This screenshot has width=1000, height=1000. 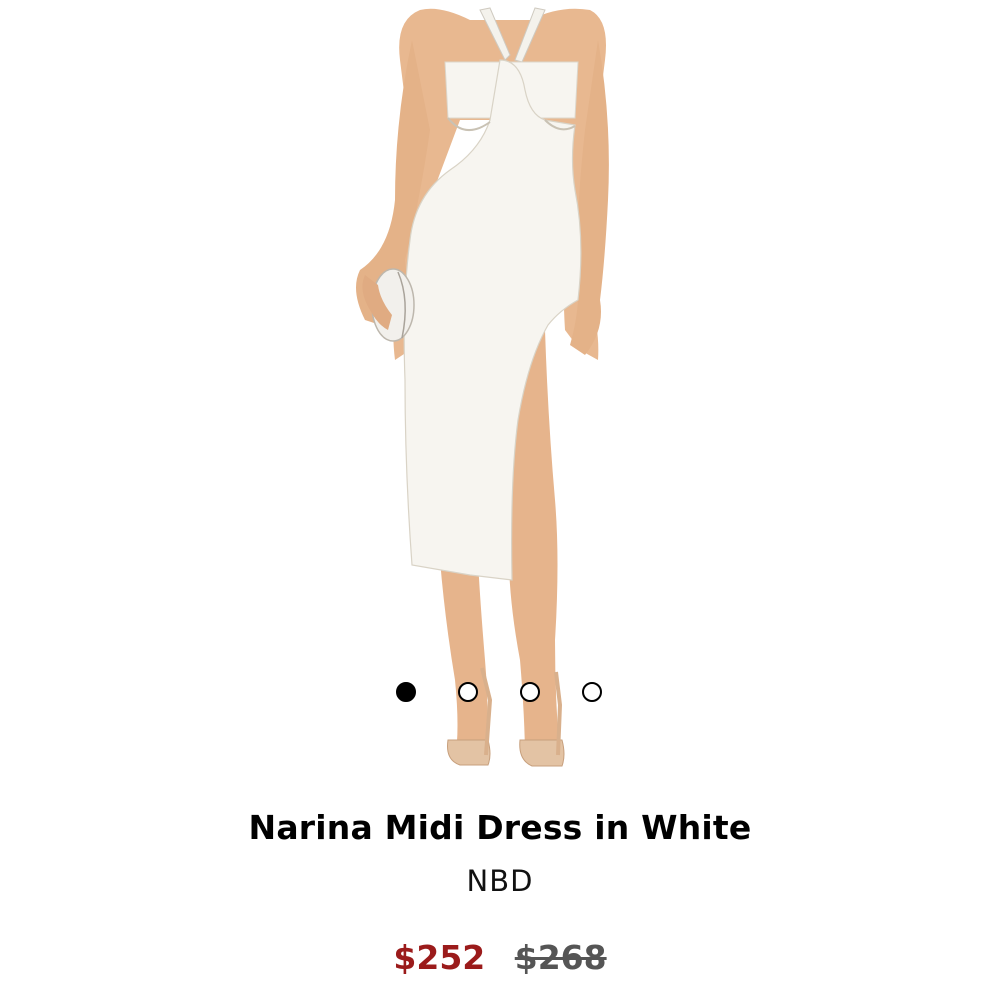 What do you see at coordinates (439, 957) in the screenshot?
I see `sale-price: $252` at bounding box center [439, 957].